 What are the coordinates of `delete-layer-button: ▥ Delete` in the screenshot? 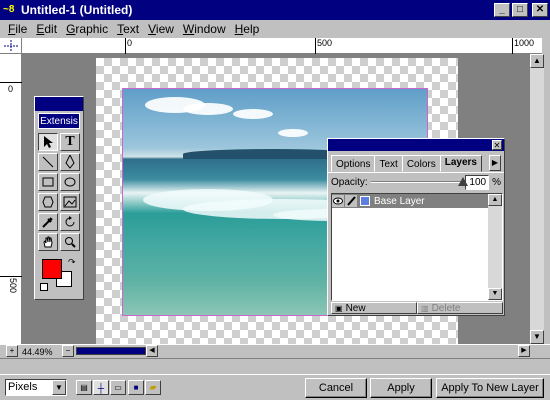 It's located at (460, 308).